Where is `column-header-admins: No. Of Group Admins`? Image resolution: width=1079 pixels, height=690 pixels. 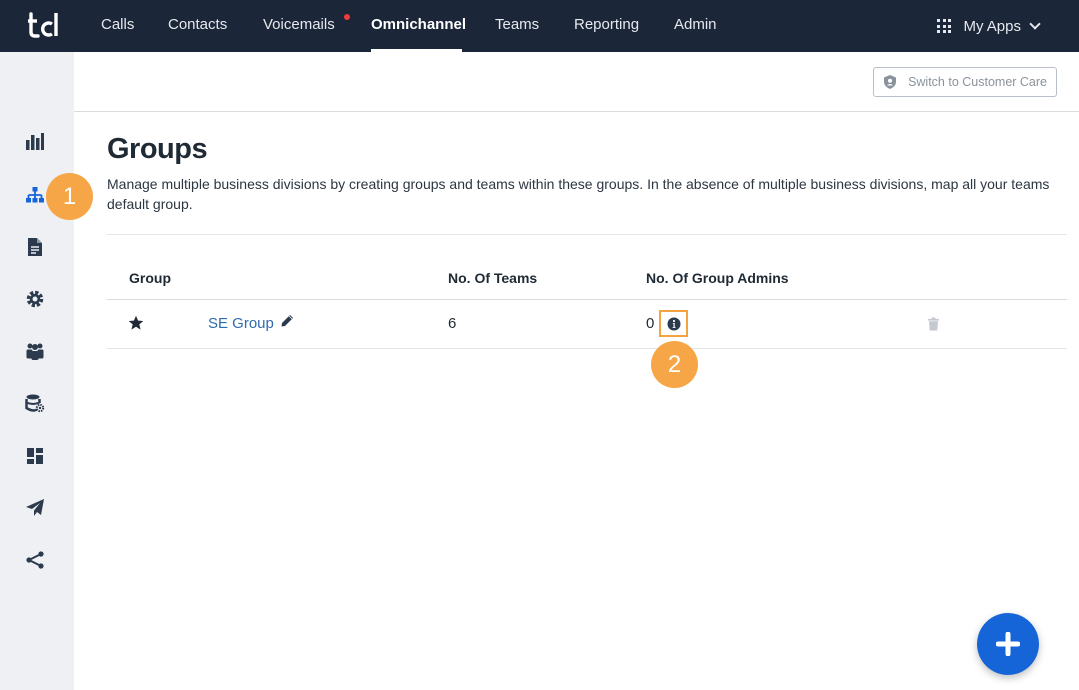
column-header-admins: No. Of Group Admins is located at coordinates (717, 278).